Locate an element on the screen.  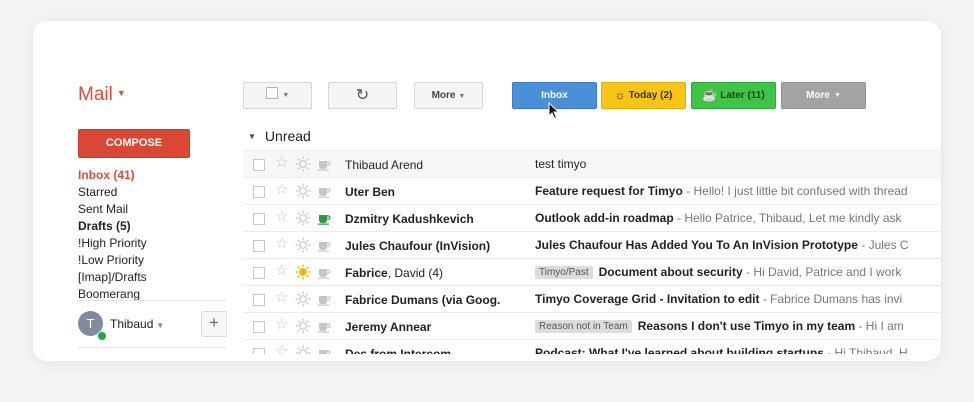
select-checkbox-button: ▼ is located at coordinates (277, 95).